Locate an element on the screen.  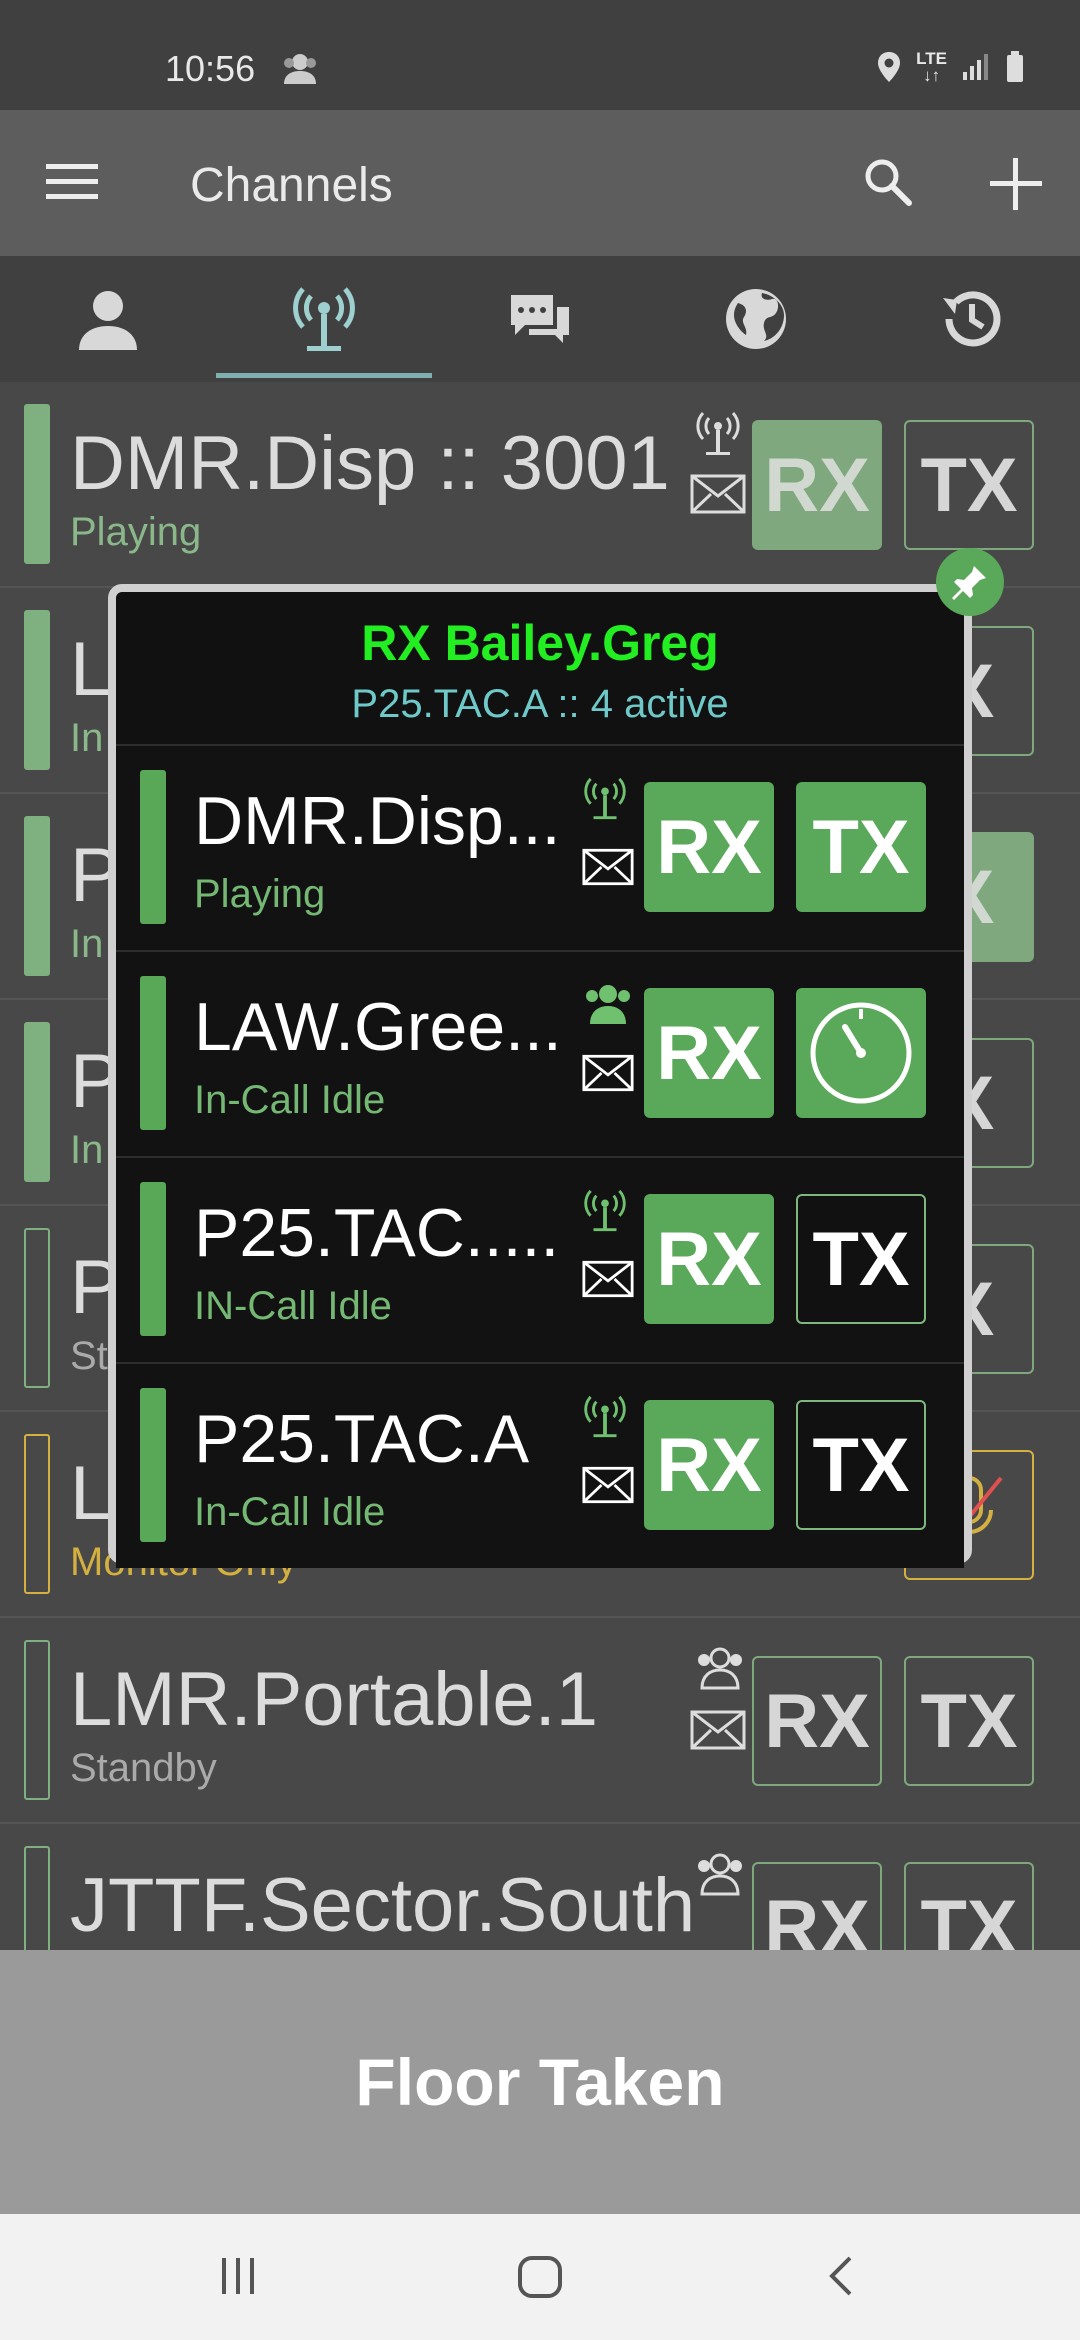
channel-name: LMR.Portable.1 is located at coordinates (334, 1699).